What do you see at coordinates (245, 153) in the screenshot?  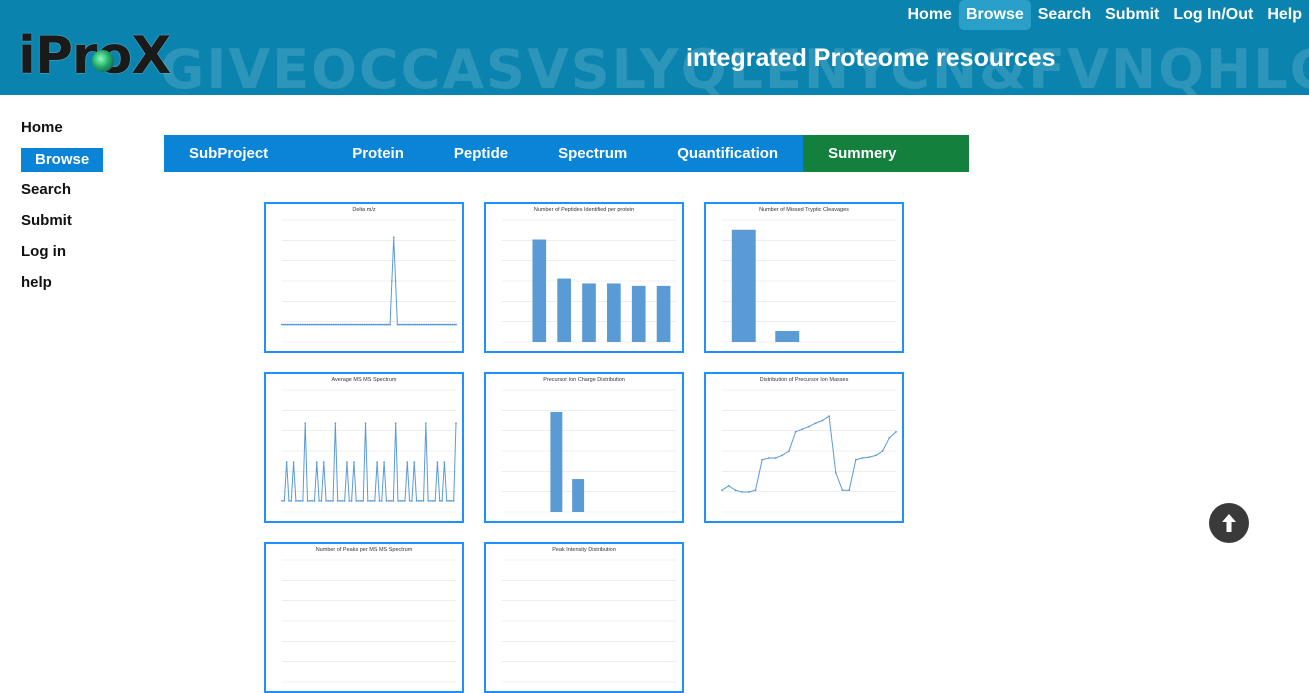 I see `tab-subproject-view: SubProject View` at bounding box center [245, 153].